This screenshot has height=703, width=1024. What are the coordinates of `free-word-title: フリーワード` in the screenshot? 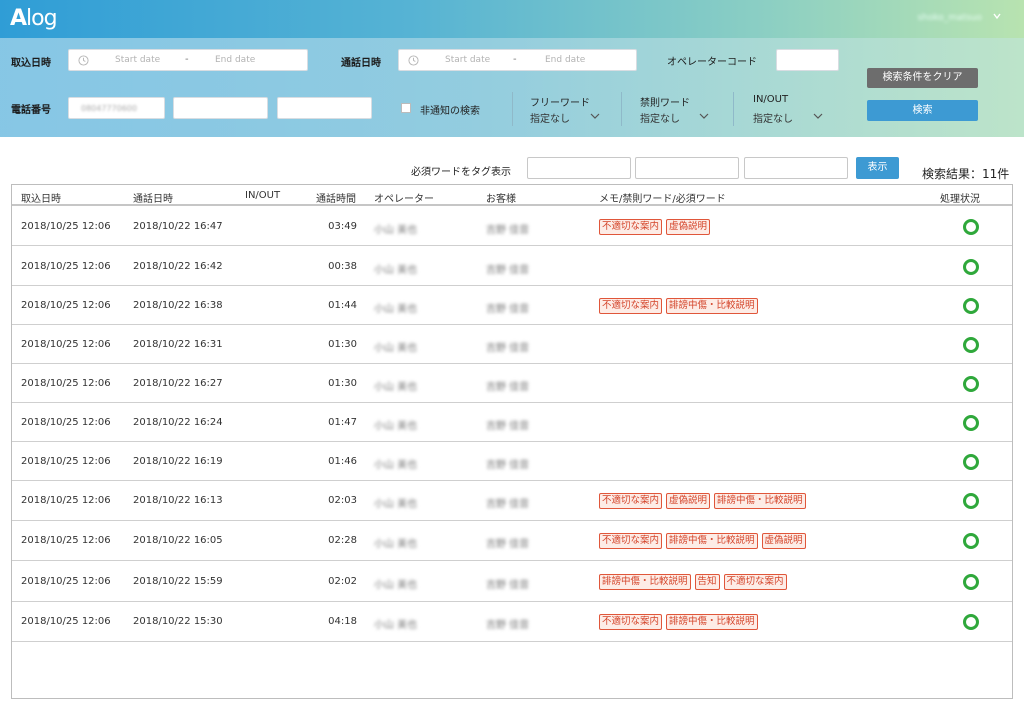 It's located at (560, 103).